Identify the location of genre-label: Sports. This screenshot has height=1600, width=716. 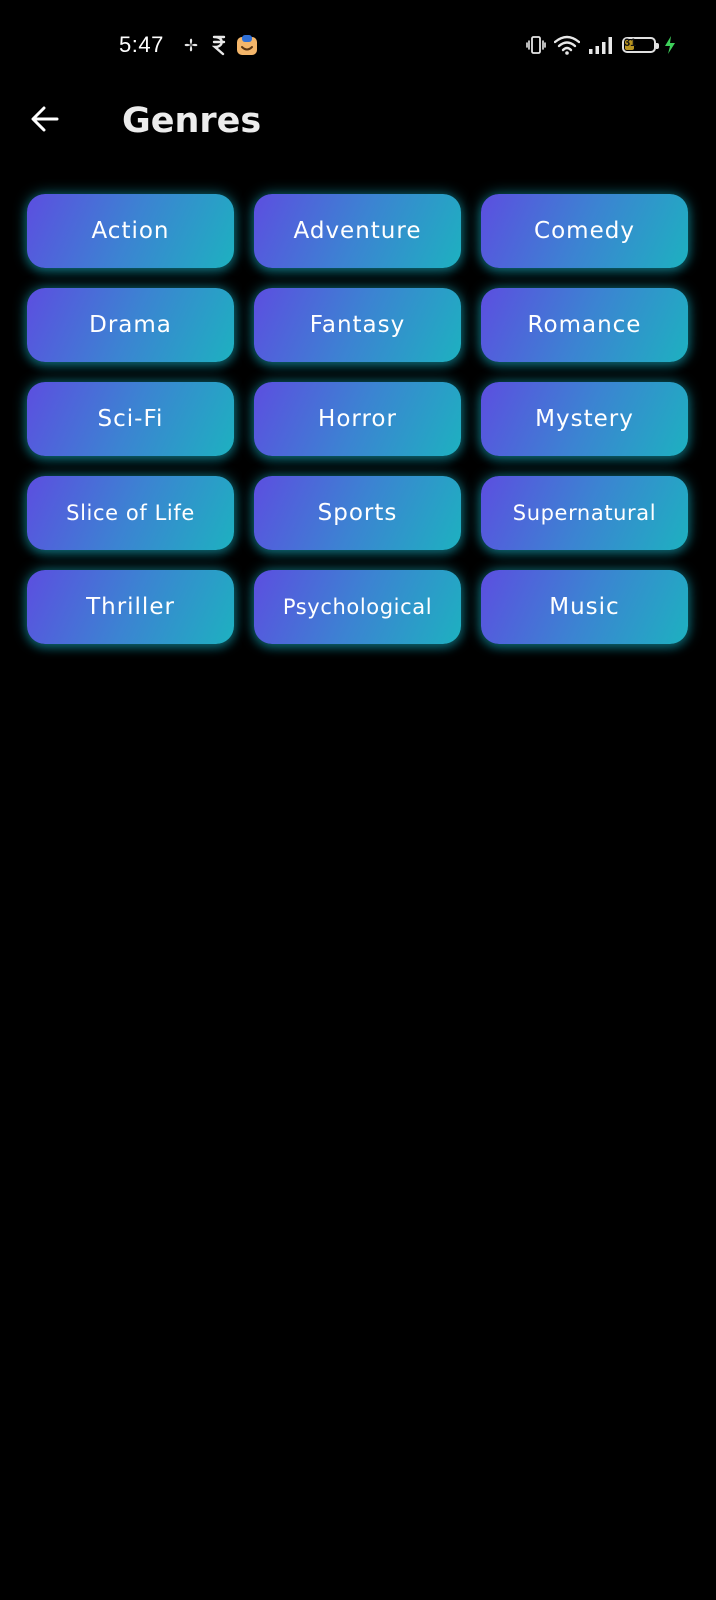
(357, 513).